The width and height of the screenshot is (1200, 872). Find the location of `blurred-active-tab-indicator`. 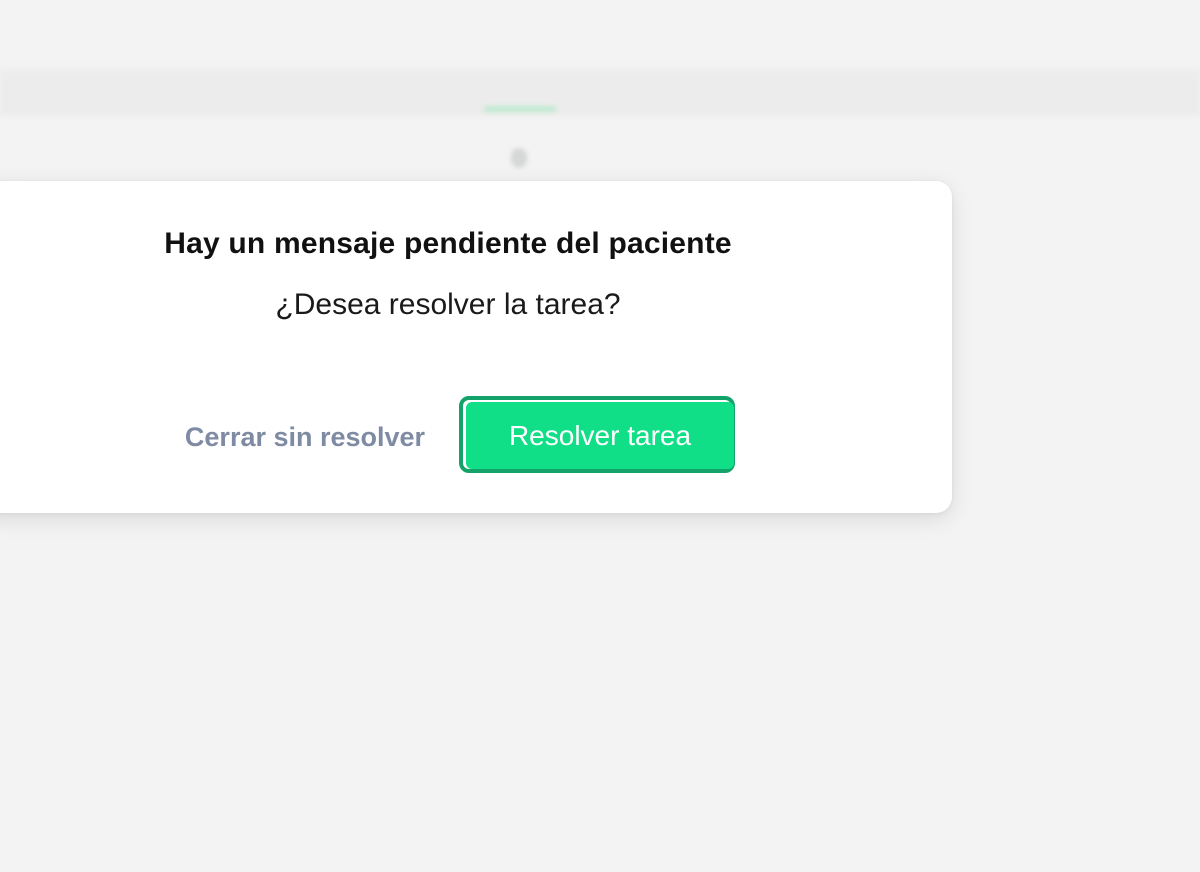

blurred-active-tab-indicator is located at coordinates (520, 109).